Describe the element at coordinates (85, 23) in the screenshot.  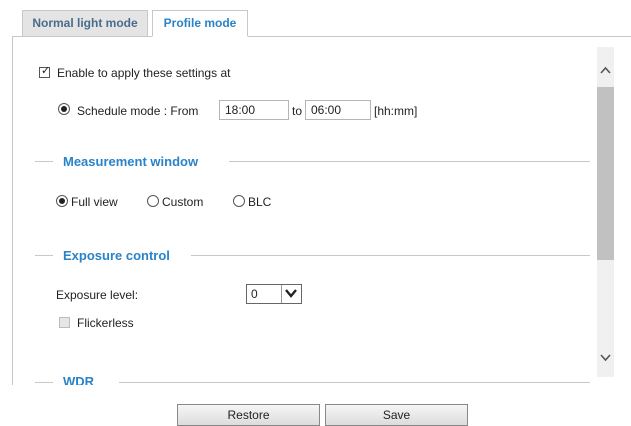
I see `tab-normal-light-mode: Normal light mode` at that location.